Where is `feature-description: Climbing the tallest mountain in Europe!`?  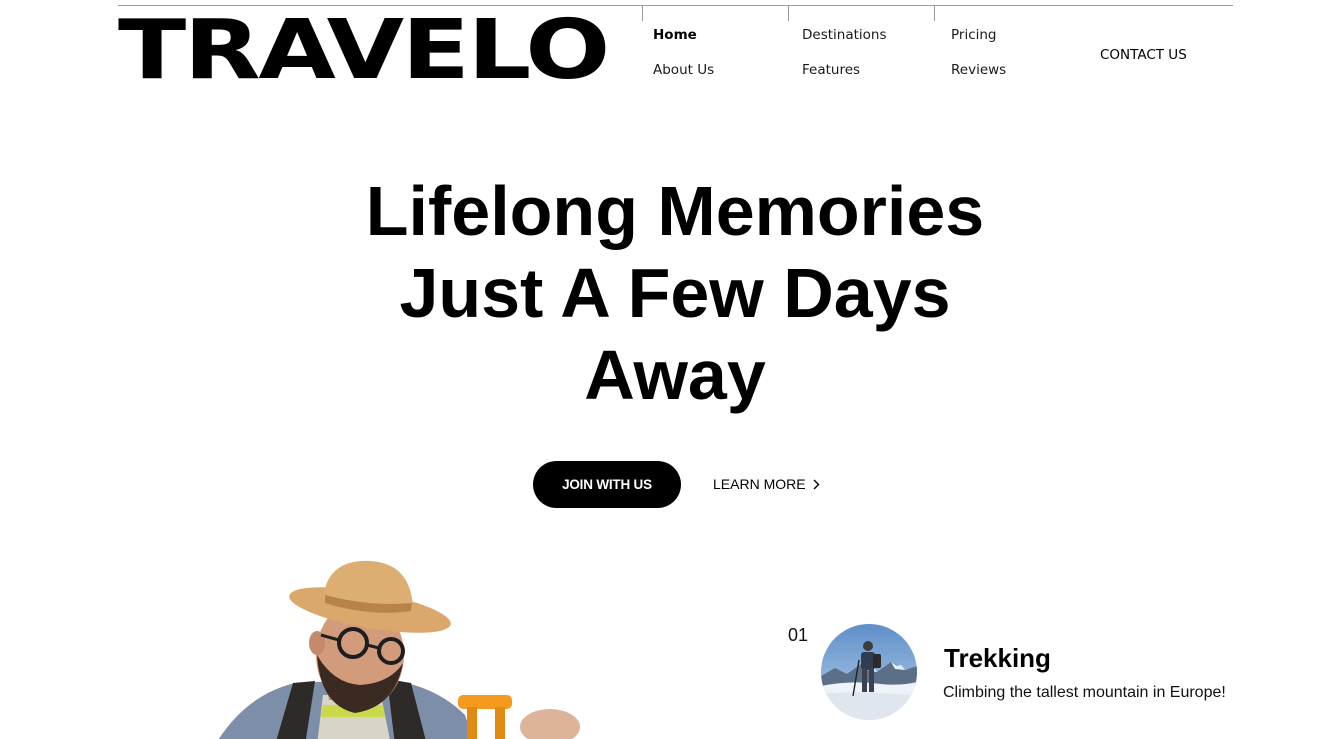
feature-description: Climbing the tallest mountain in Europe! is located at coordinates (1084, 692).